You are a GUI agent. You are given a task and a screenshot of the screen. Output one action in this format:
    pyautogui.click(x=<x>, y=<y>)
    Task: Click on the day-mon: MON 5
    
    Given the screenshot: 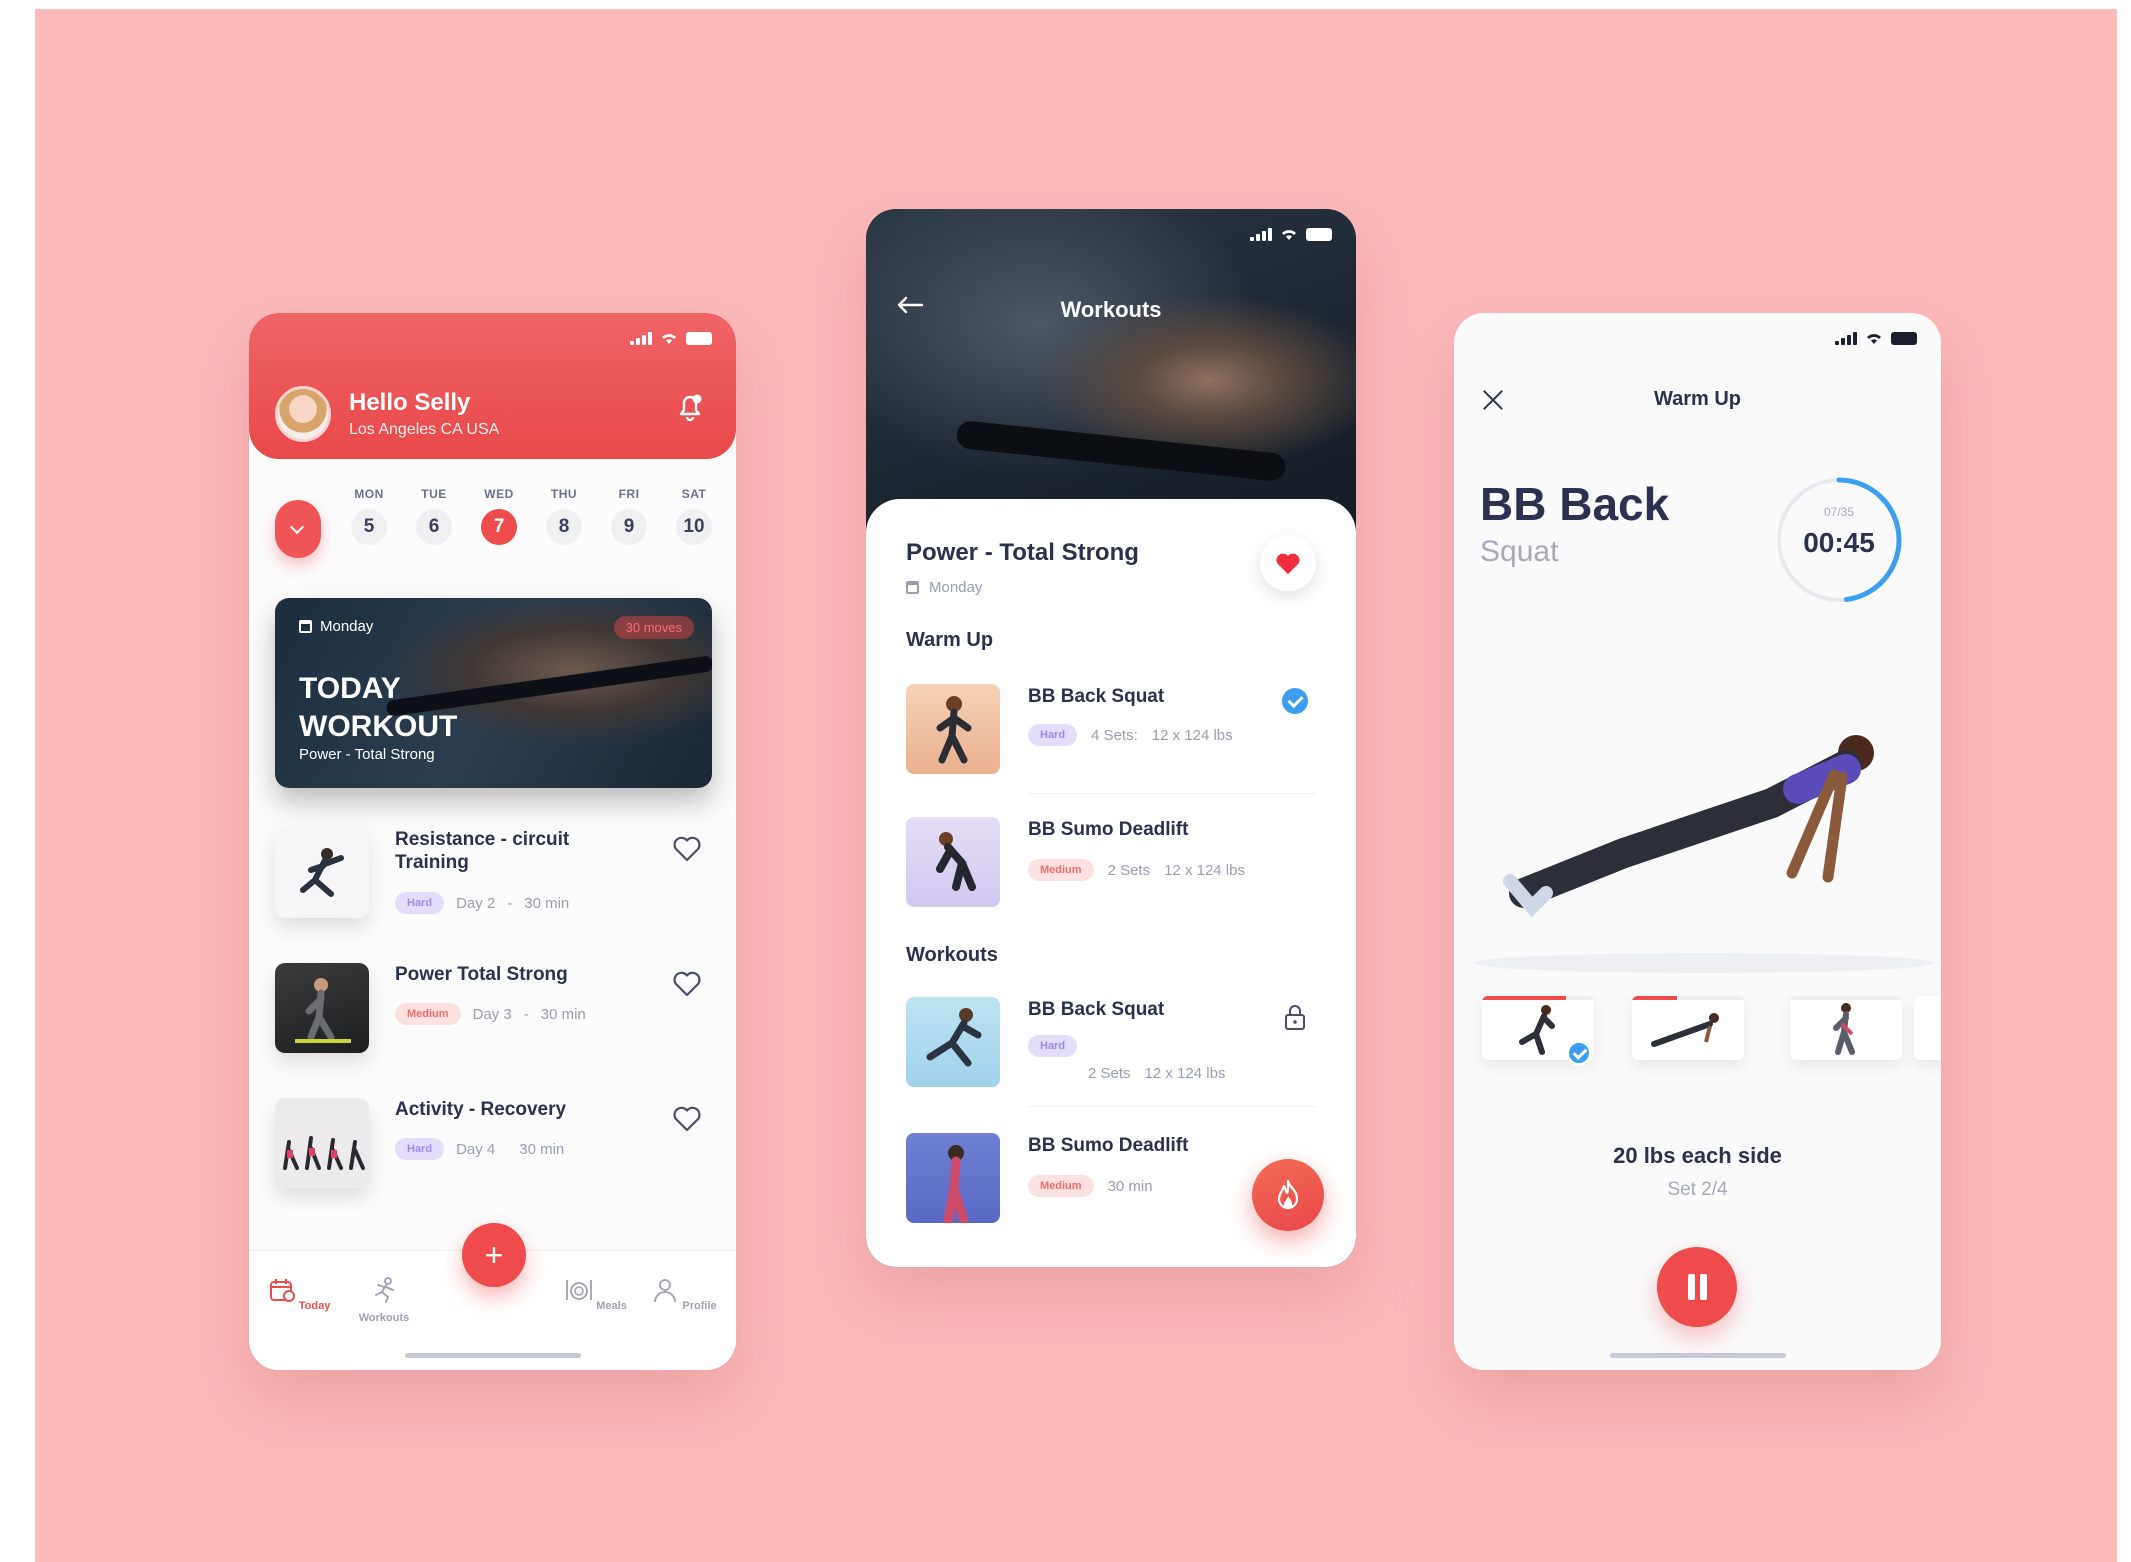 What is the action you would take?
    pyautogui.click(x=369, y=516)
    